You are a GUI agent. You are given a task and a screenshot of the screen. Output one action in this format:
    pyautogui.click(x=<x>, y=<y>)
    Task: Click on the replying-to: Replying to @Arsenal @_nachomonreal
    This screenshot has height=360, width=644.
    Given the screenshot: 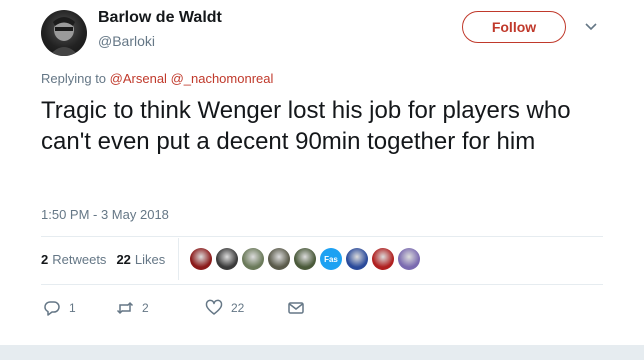 What is the action you would take?
    pyautogui.click(x=157, y=78)
    